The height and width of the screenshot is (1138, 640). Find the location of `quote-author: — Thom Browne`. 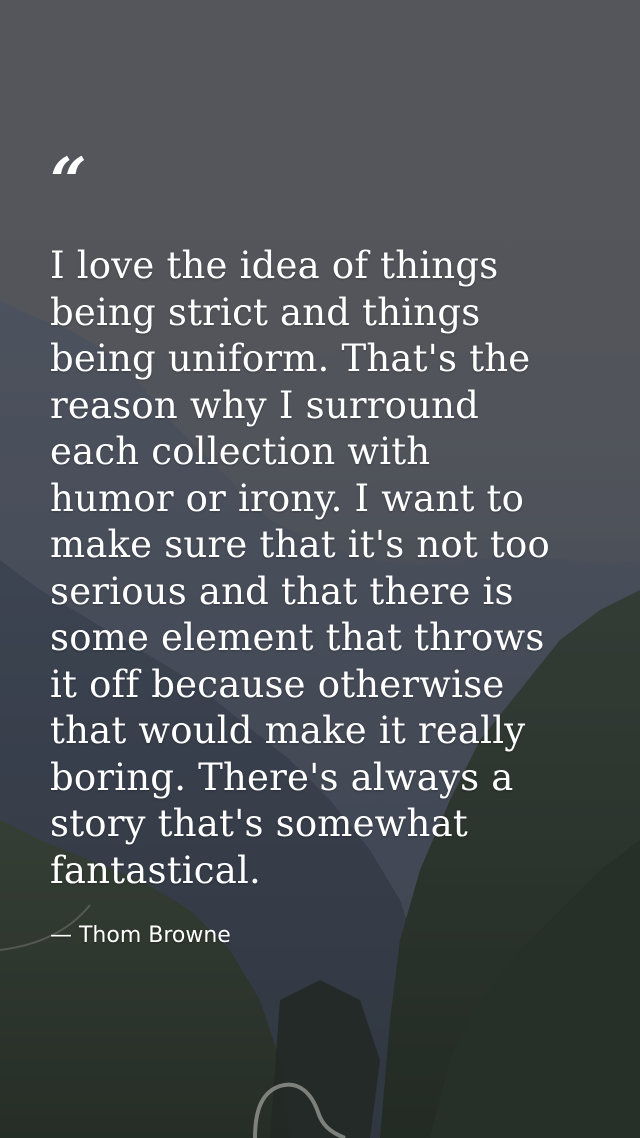

quote-author: — Thom Browne is located at coordinates (140, 935).